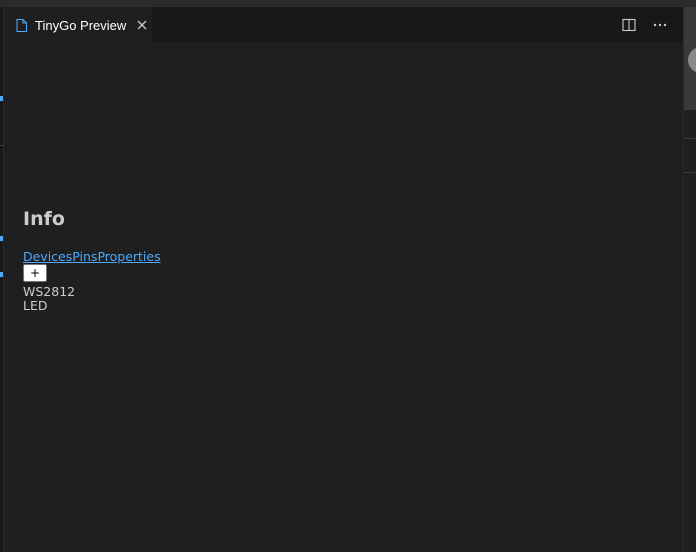  I want to click on devices-link: Devices, so click(47, 256).